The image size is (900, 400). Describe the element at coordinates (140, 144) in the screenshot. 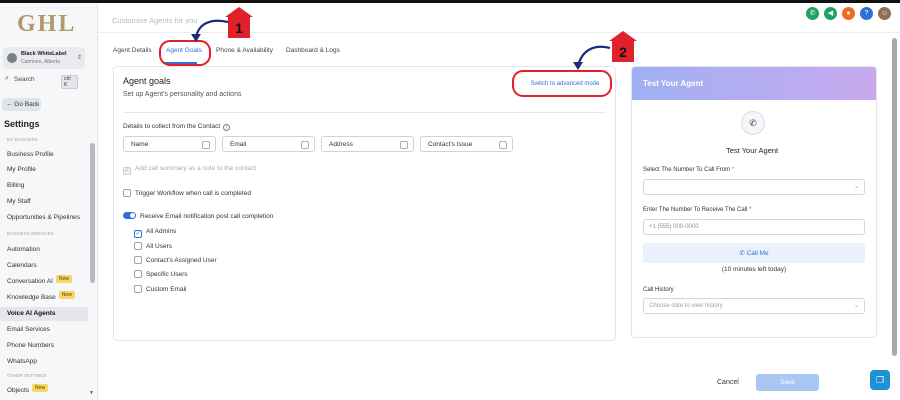

I see `chip-label: Name` at that location.